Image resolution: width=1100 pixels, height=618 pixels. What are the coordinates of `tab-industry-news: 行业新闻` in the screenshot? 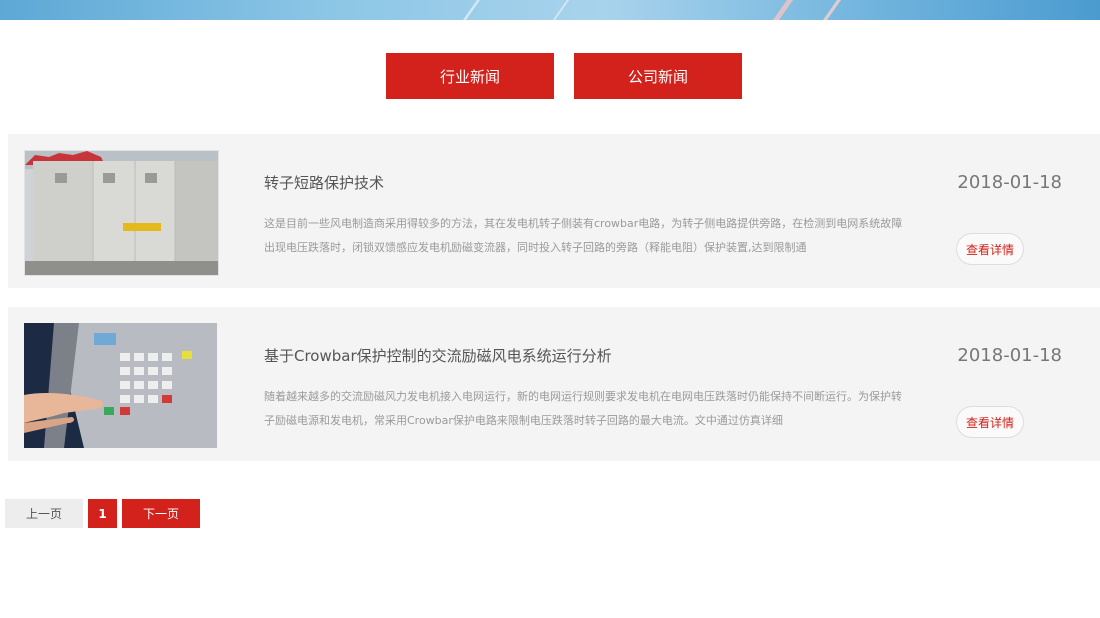 It's located at (470, 76).